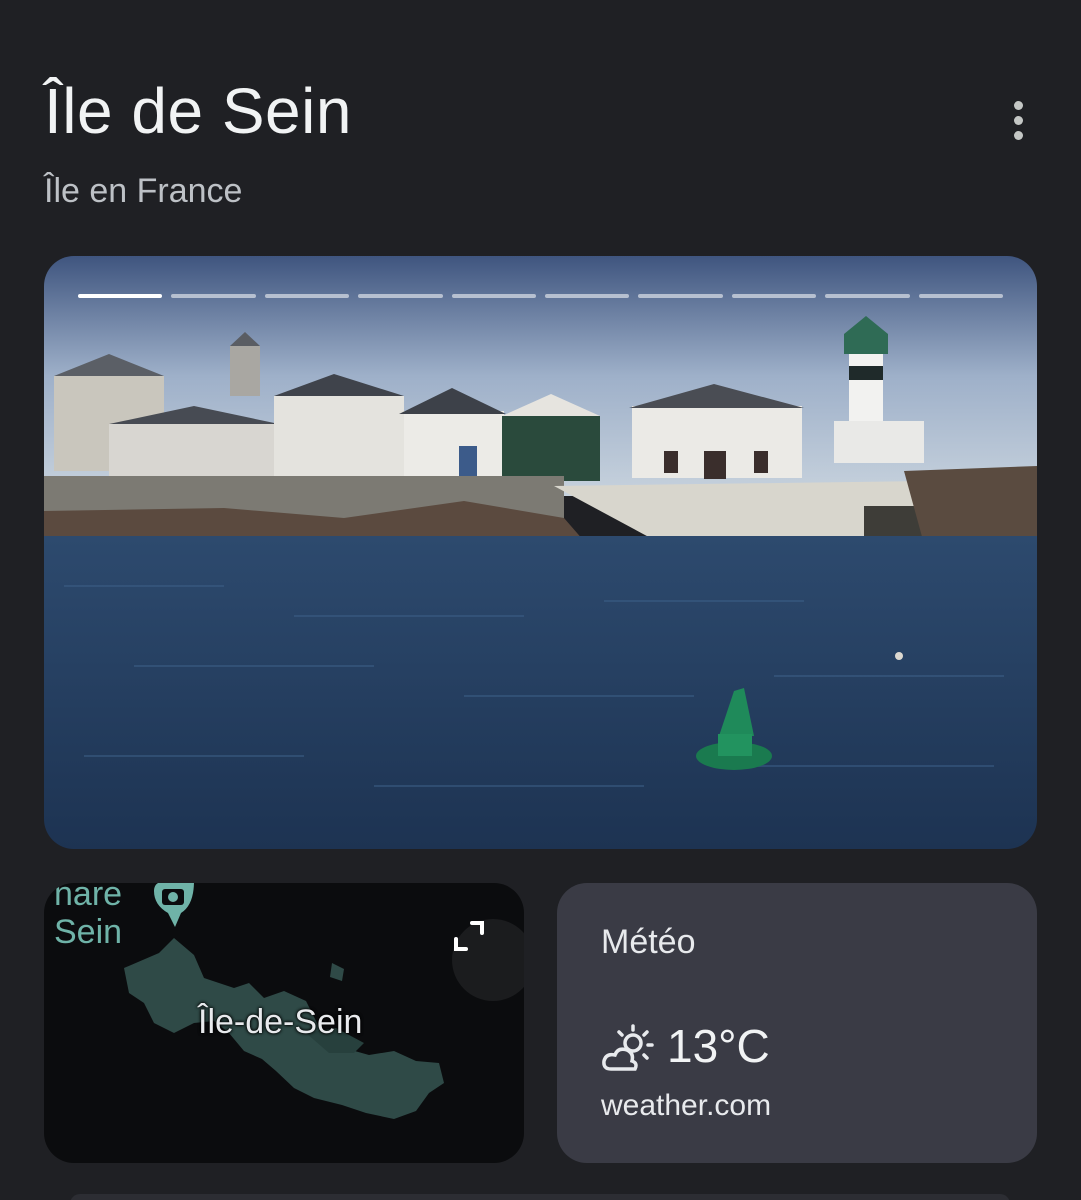 The height and width of the screenshot is (1200, 1081). Describe the element at coordinates (88, 917) in the screenshot. I see `map-poi-label: nare Sein` at that location.